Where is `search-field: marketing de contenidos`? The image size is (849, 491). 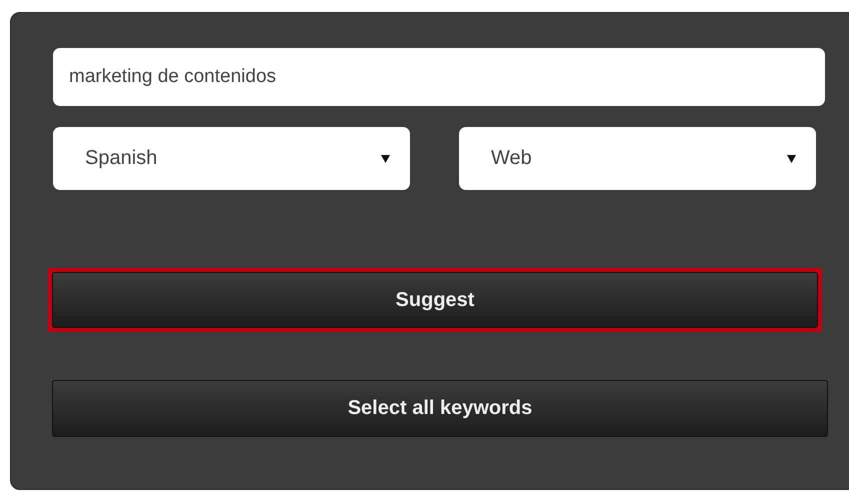 search-field: marketing de contenidos is located at coordinates (439, 77).